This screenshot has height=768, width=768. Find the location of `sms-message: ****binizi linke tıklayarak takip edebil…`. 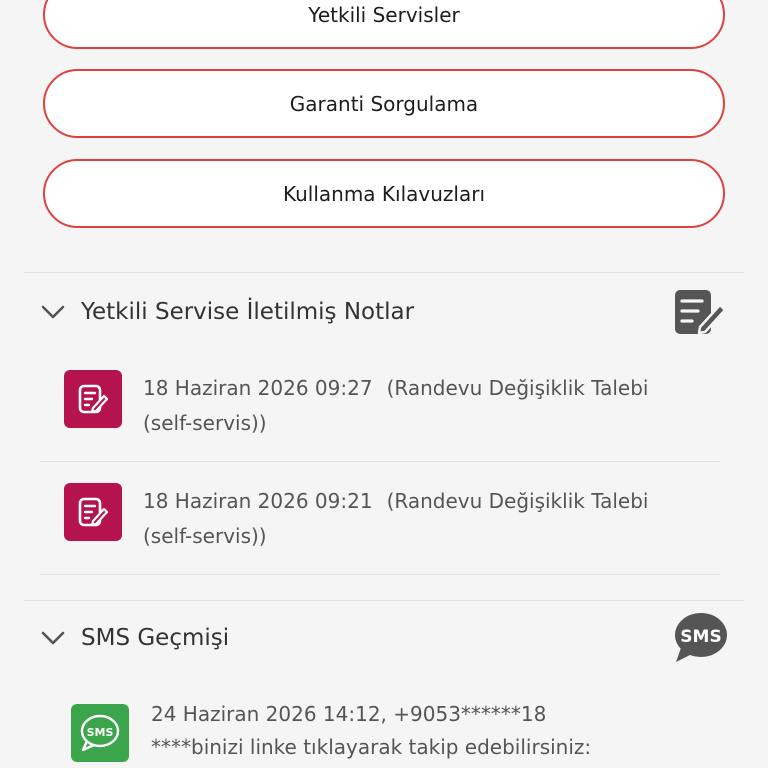

sms-message: ****binizi linke tıklayarak takip edebil… is located at coordinates (371, 747).